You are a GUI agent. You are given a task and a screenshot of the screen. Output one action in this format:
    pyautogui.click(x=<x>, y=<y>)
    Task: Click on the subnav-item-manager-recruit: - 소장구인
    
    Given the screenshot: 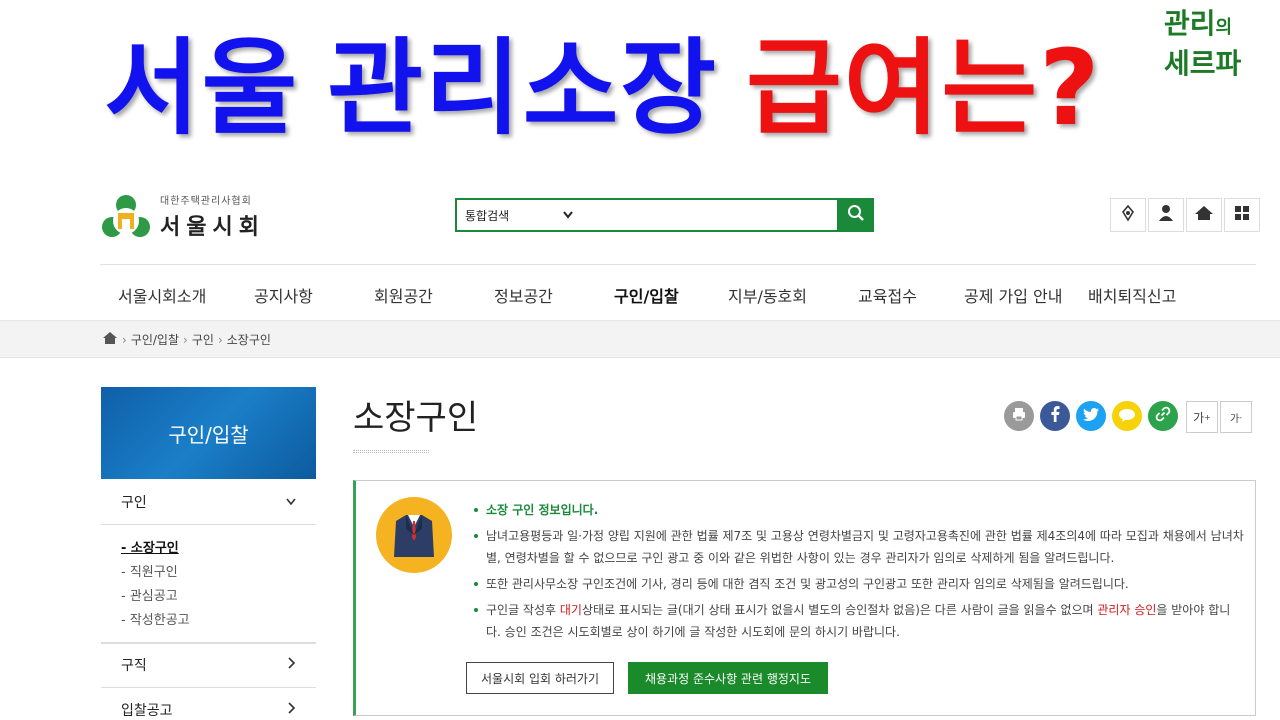 What is the action you would take?
    pyautogui.click(x=218, y=549)
    